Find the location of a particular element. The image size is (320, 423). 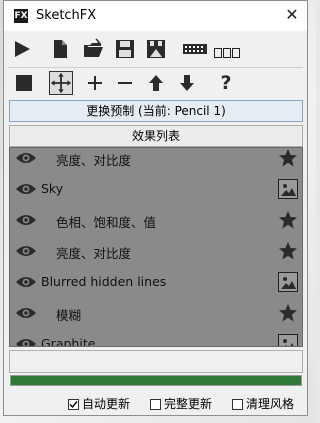

auto-update-label: 自动更新 is located at coordinates (106, 404).